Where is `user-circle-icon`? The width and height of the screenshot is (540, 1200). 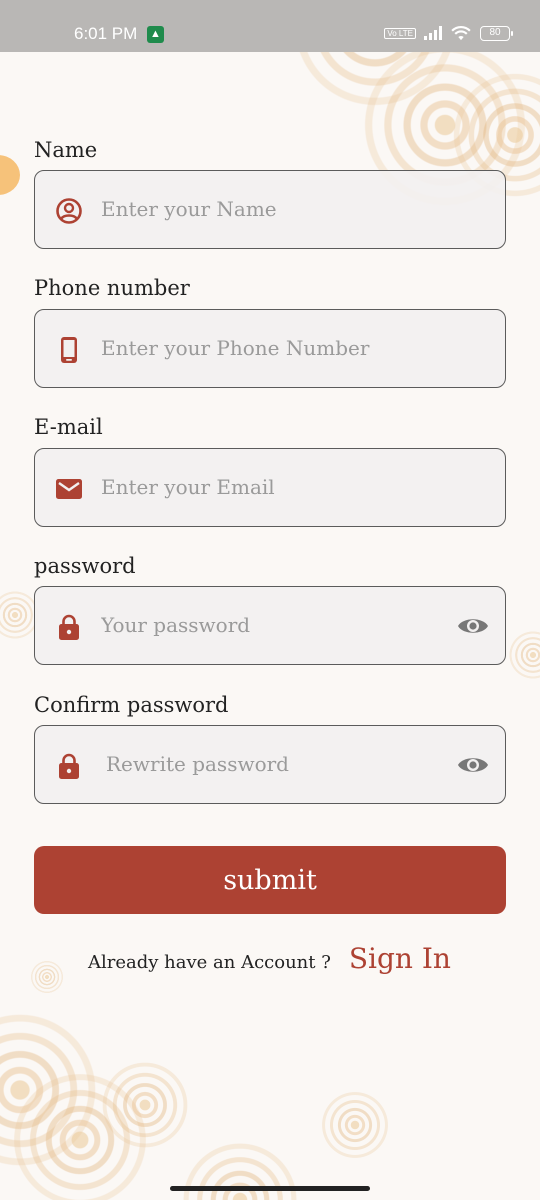
user-circle-icon is located at coordinates (69, 211).